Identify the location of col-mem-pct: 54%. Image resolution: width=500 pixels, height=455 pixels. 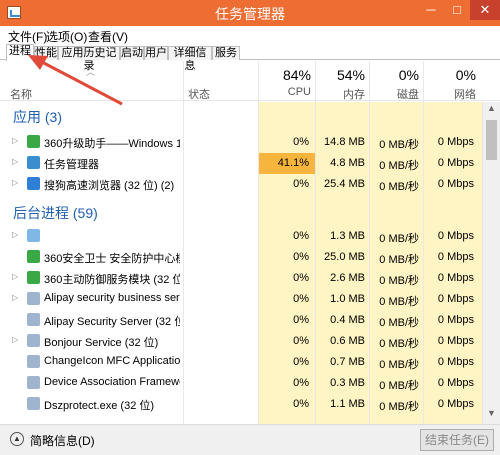
(340, 75).